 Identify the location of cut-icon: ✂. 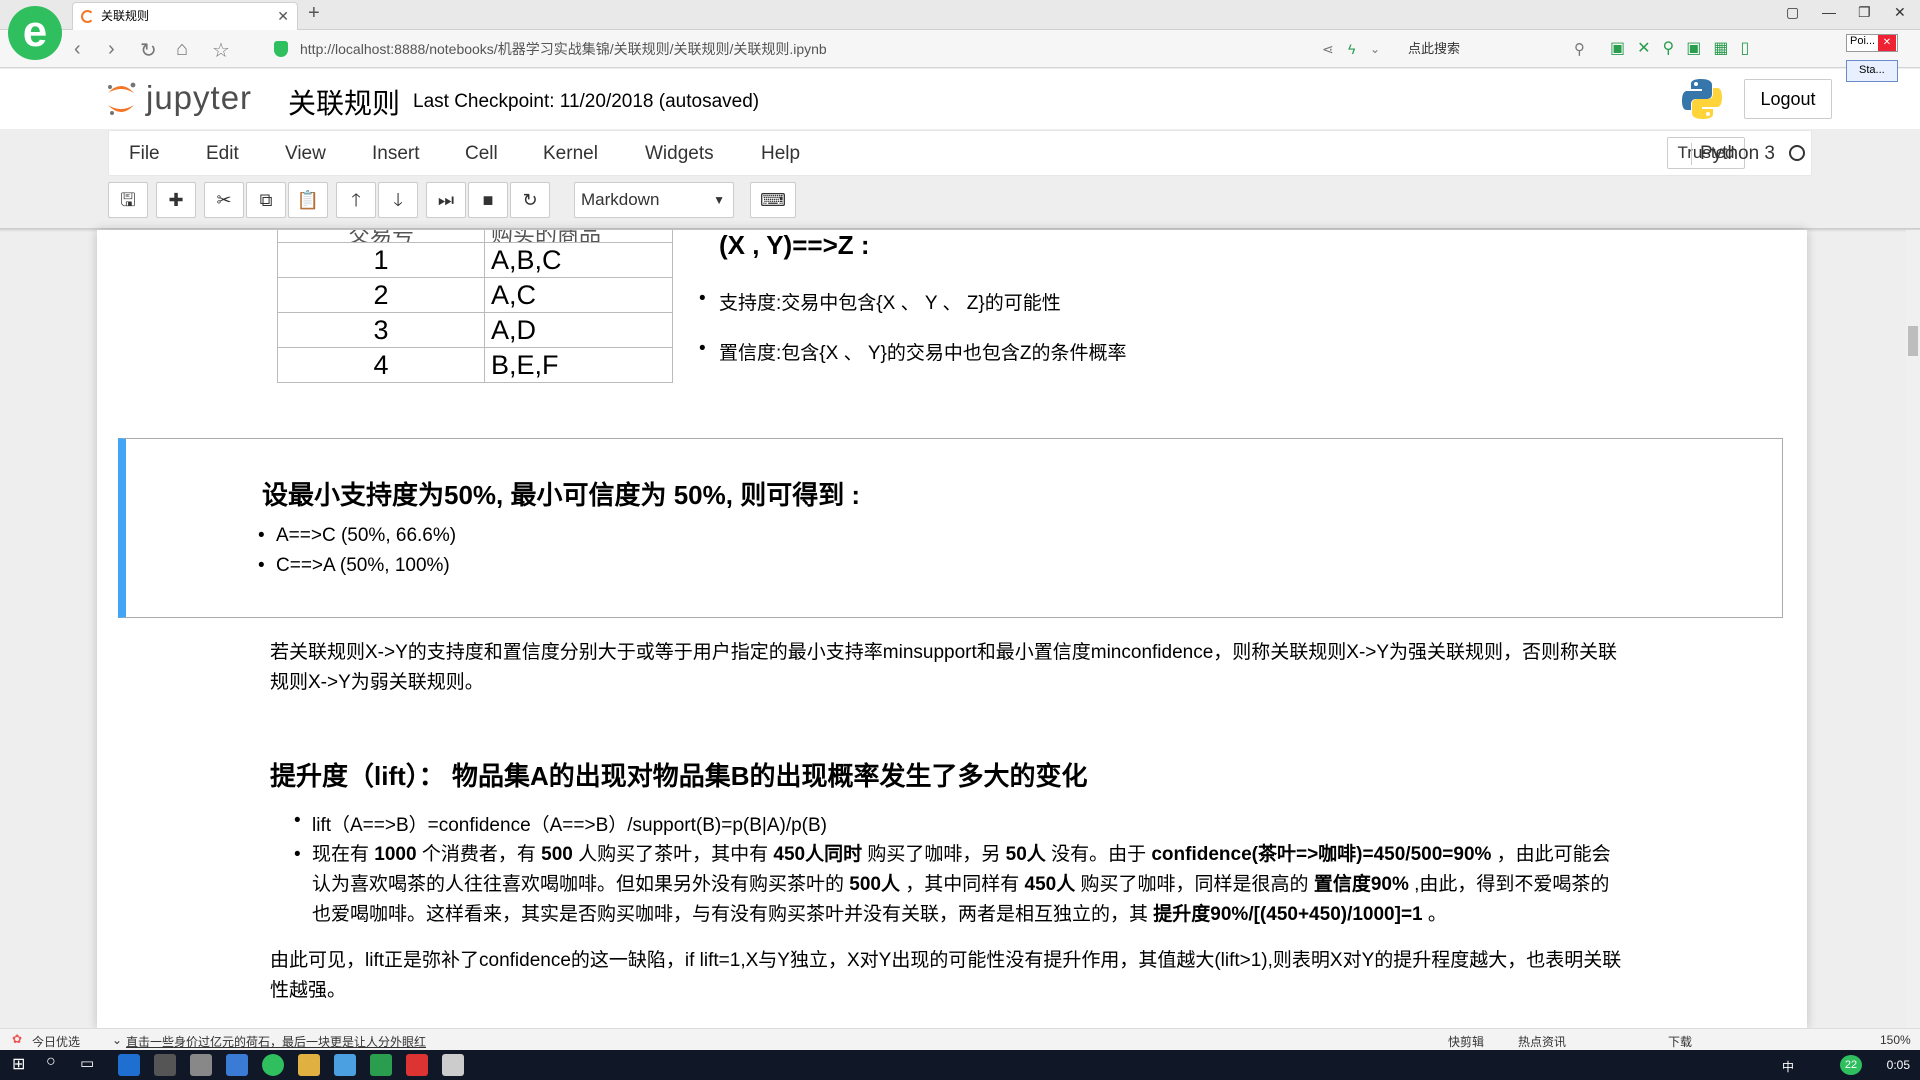
(224, 200).